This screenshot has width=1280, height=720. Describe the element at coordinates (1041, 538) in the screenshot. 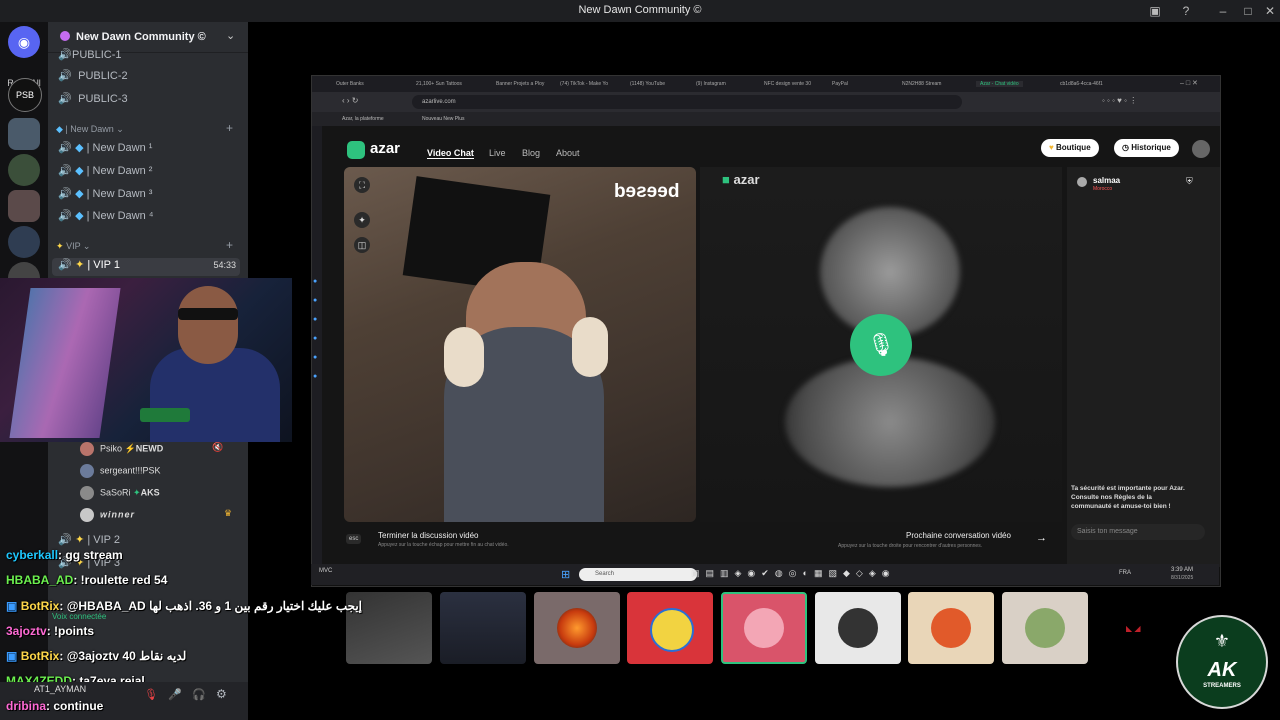

I see `arrow-right-icon: →` at that location.